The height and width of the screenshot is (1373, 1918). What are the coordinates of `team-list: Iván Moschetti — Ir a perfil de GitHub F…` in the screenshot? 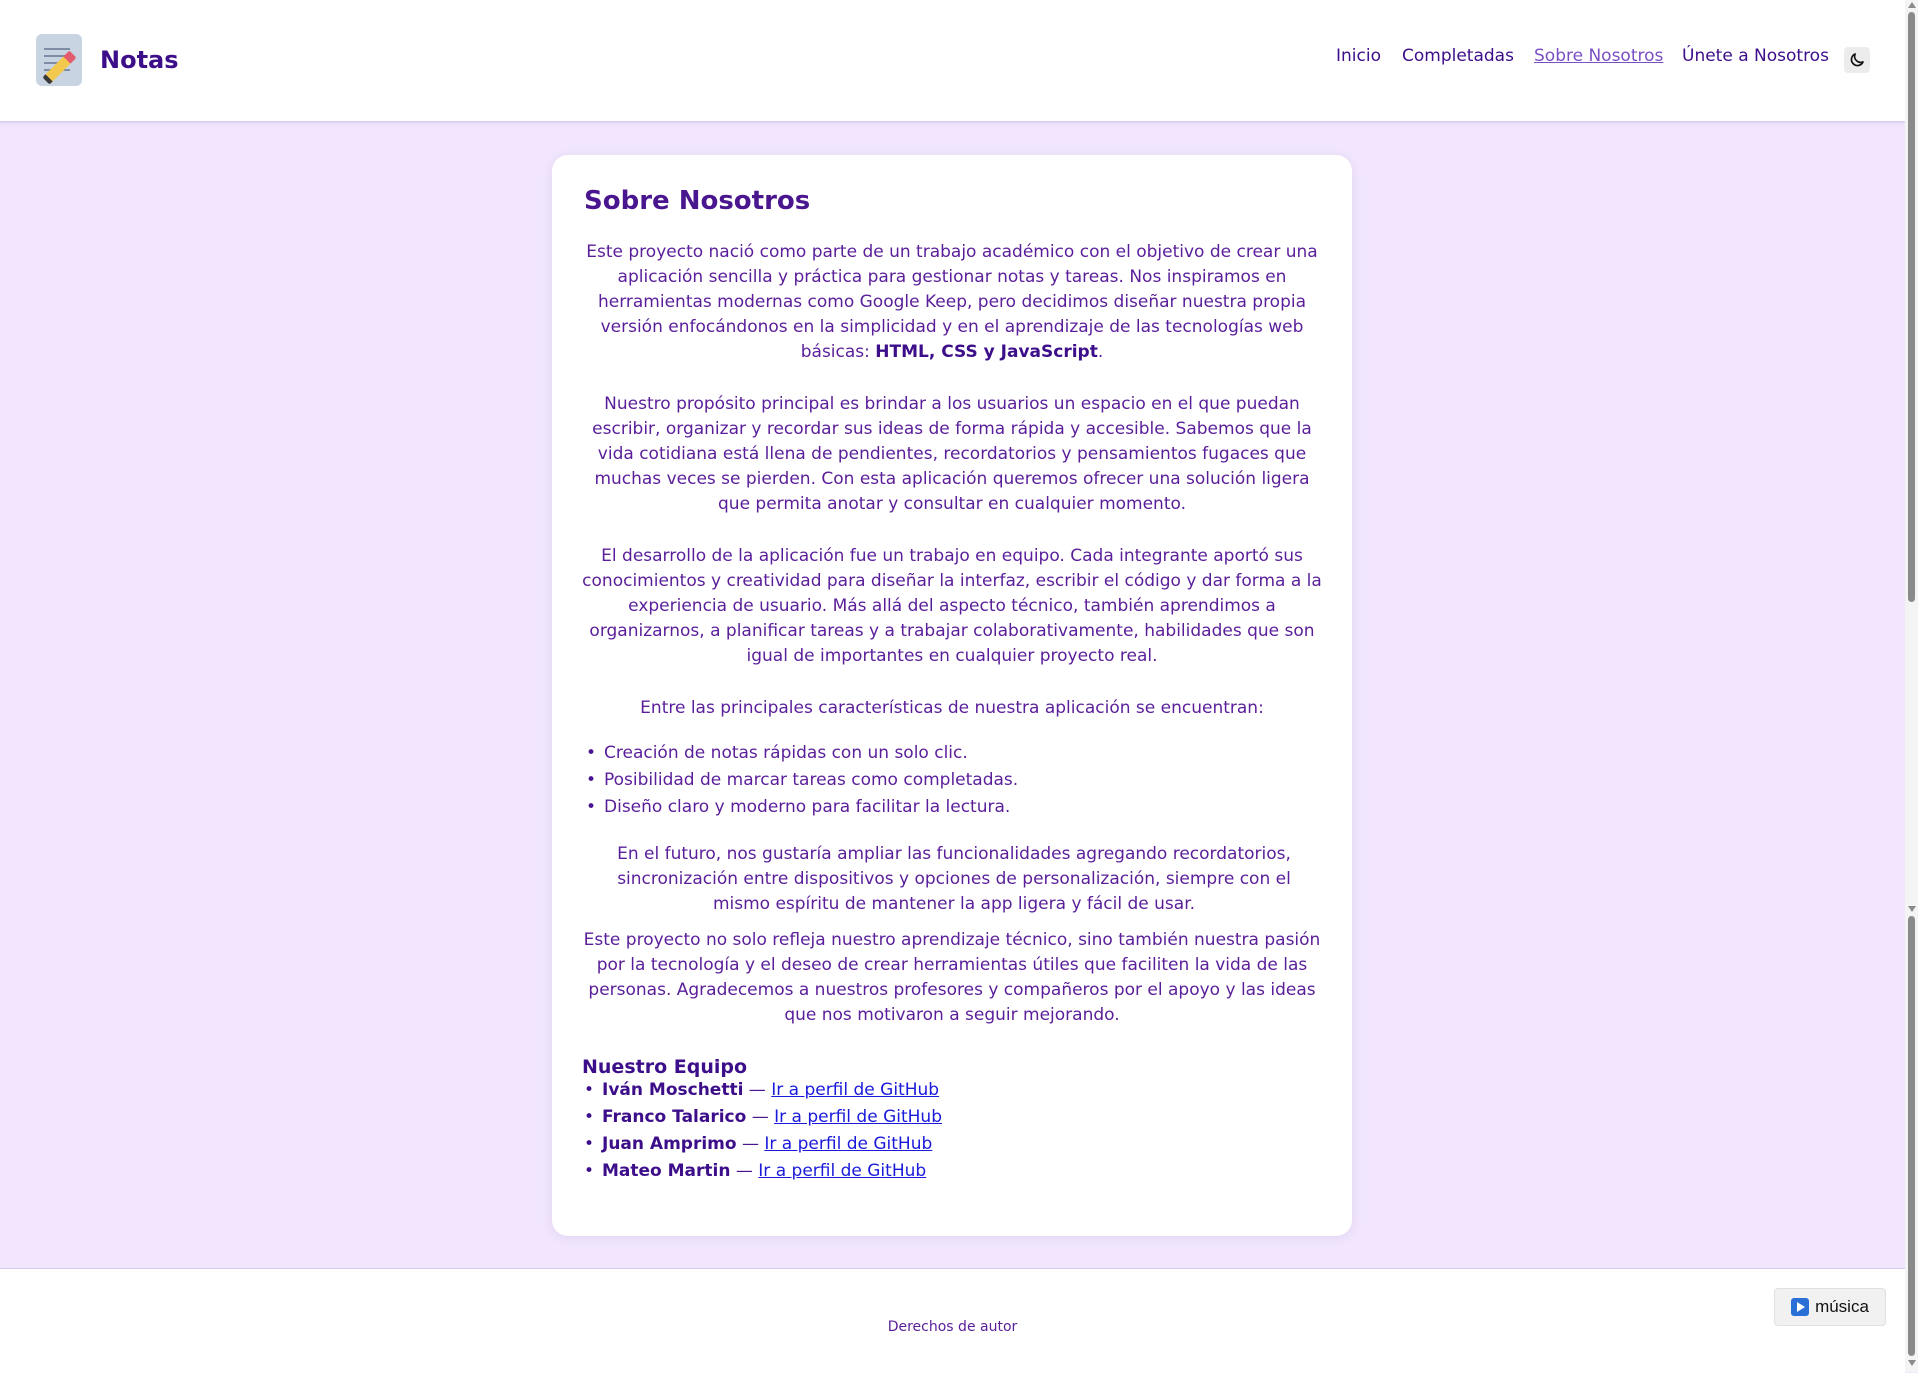 It's located at (762, 1131).